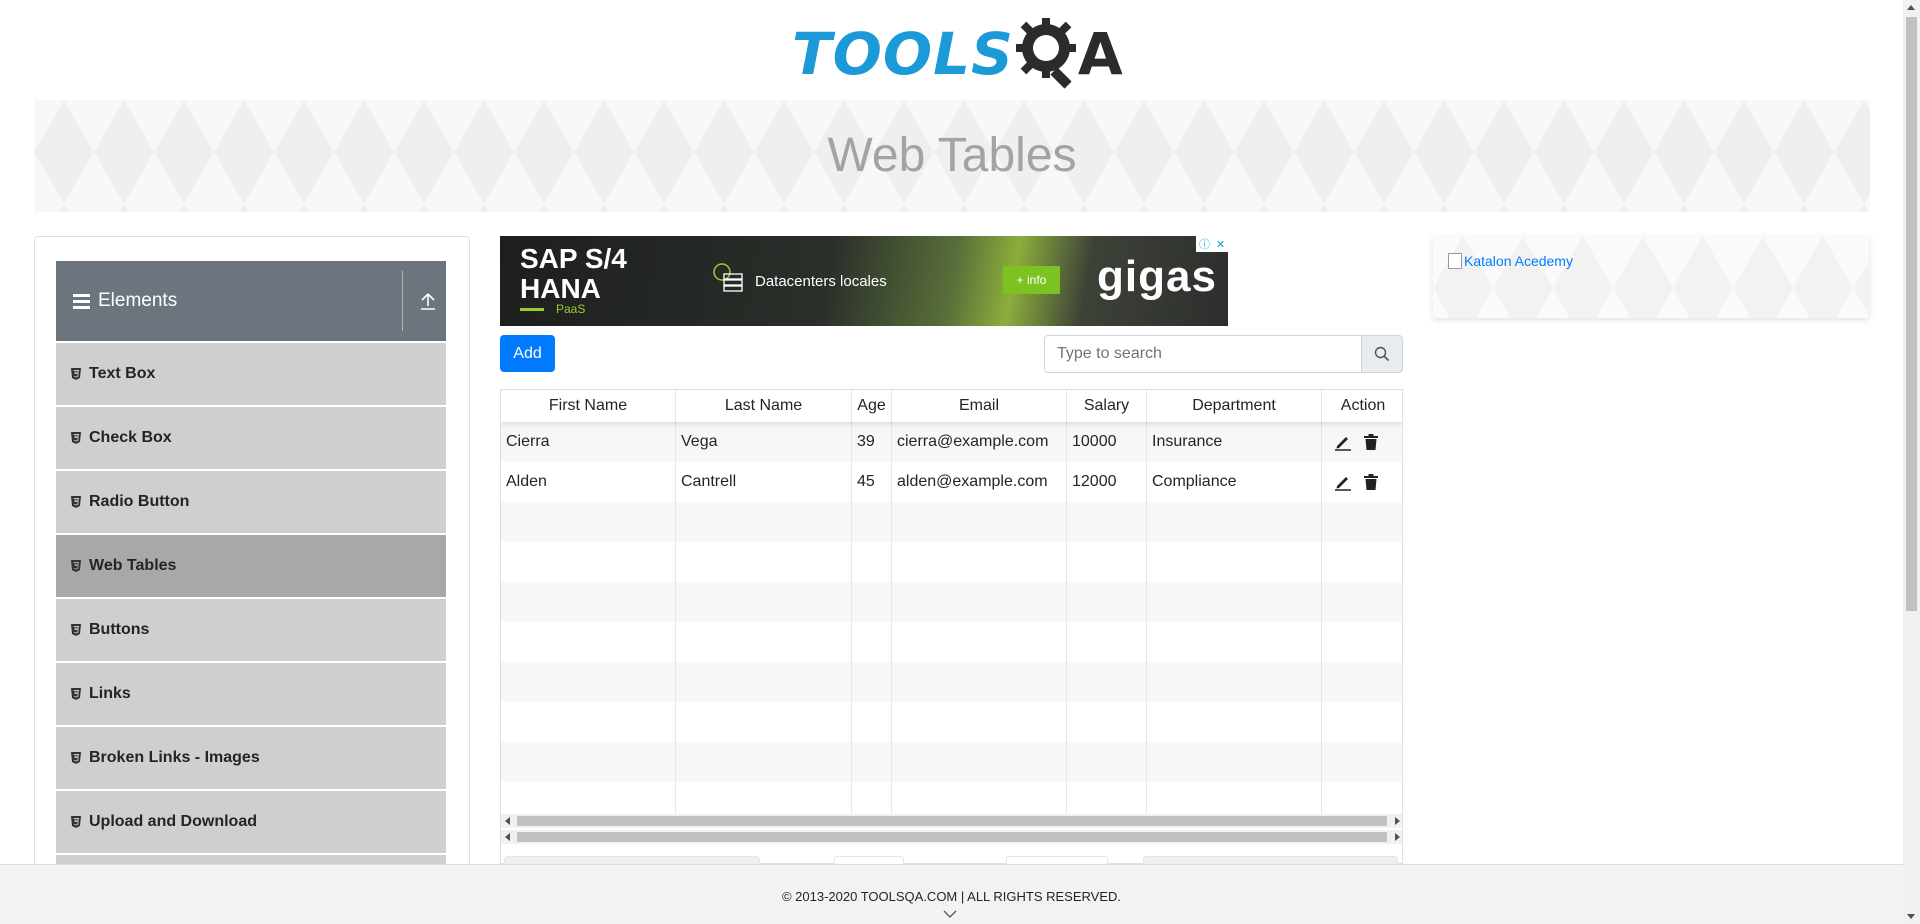 This screenshot has width=1920, height=924. Describe the element at coordinates (1518, 261) in the screenshot. I see `ad-alt-text: Katalon Acedemy` at that location.